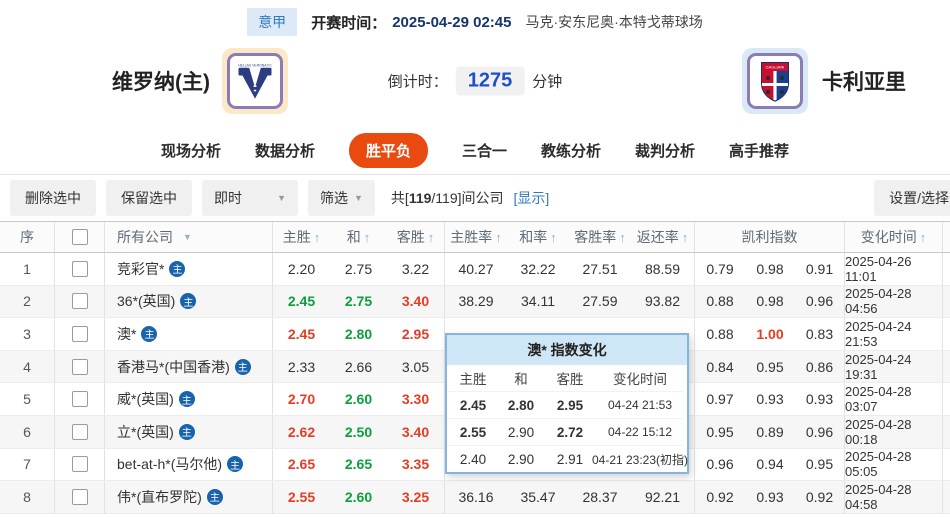  What do you see at coordinates (820, 366) in the screenshot?
I see `kelly-cell: 0.86` at bounding box center [820, 366].